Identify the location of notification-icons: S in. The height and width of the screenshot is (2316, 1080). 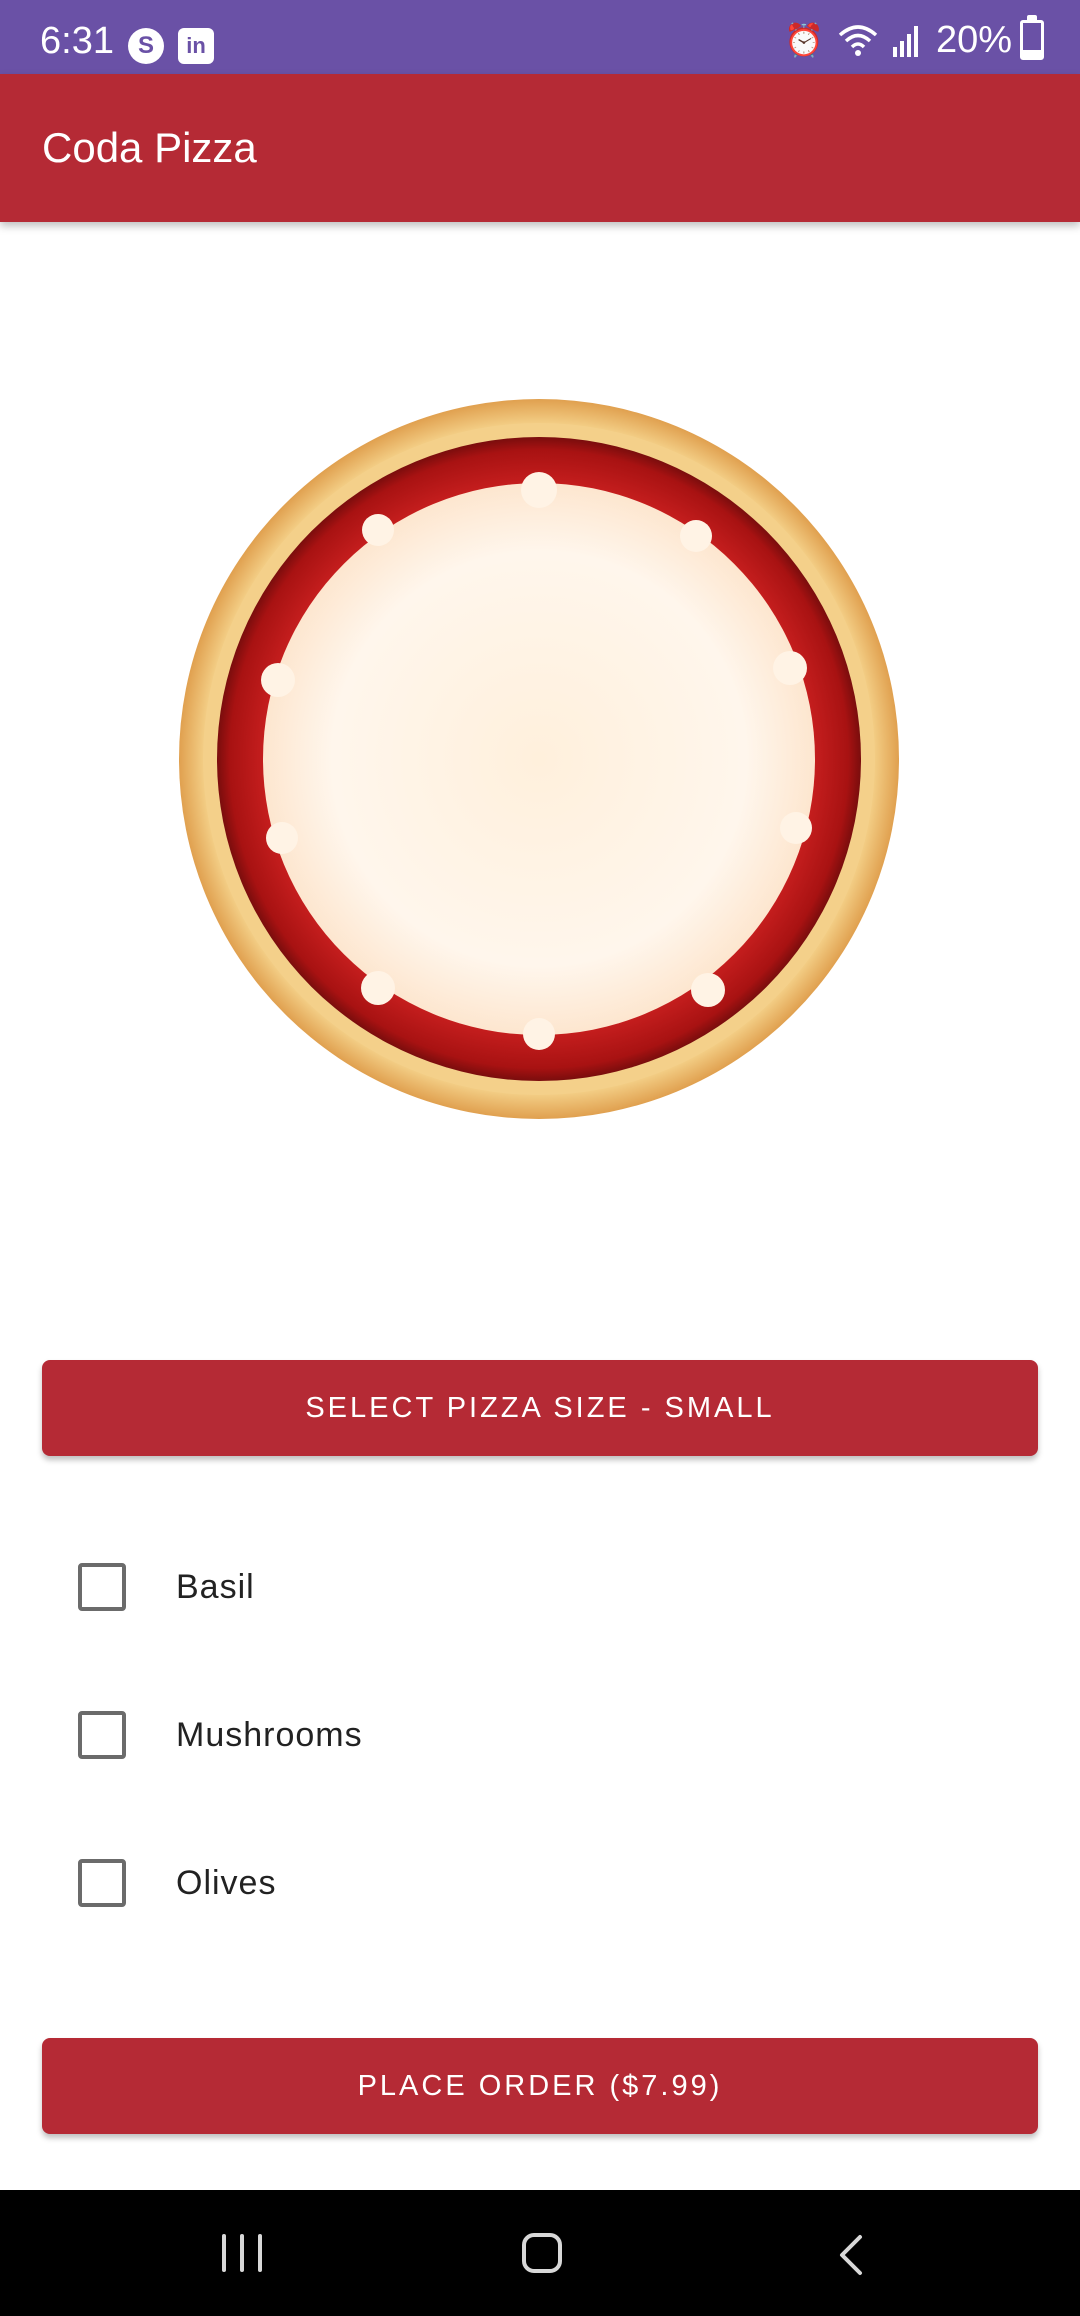
(171, 46).